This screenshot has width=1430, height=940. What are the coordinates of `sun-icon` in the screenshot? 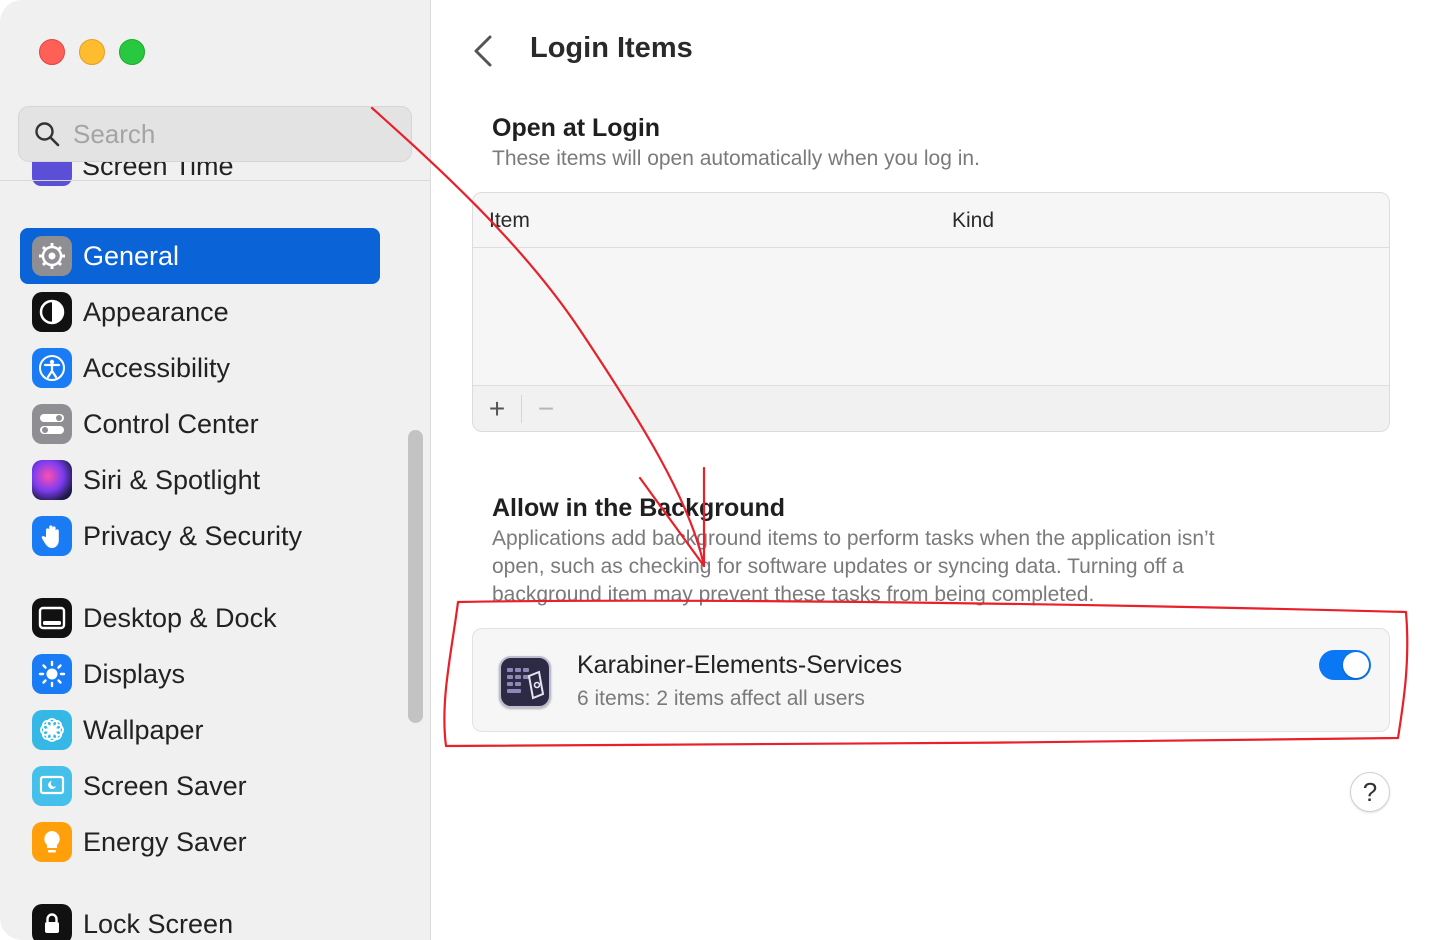 It's located at (52, 674).